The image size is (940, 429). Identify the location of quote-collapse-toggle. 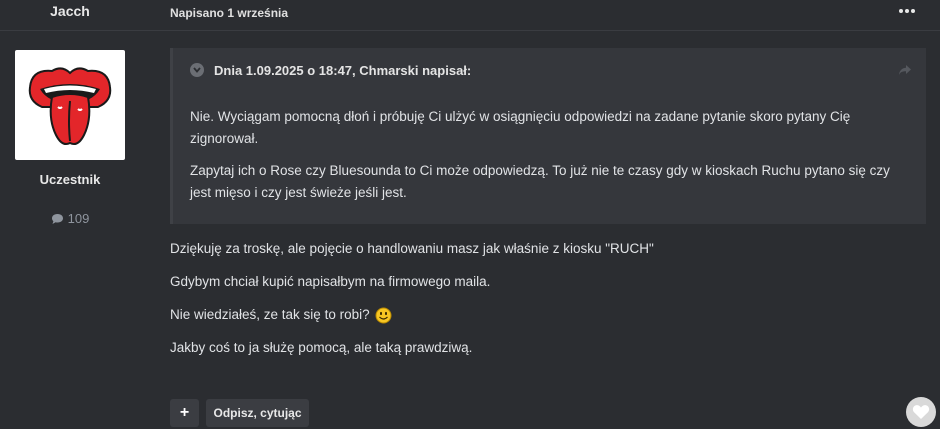
(197, 70).